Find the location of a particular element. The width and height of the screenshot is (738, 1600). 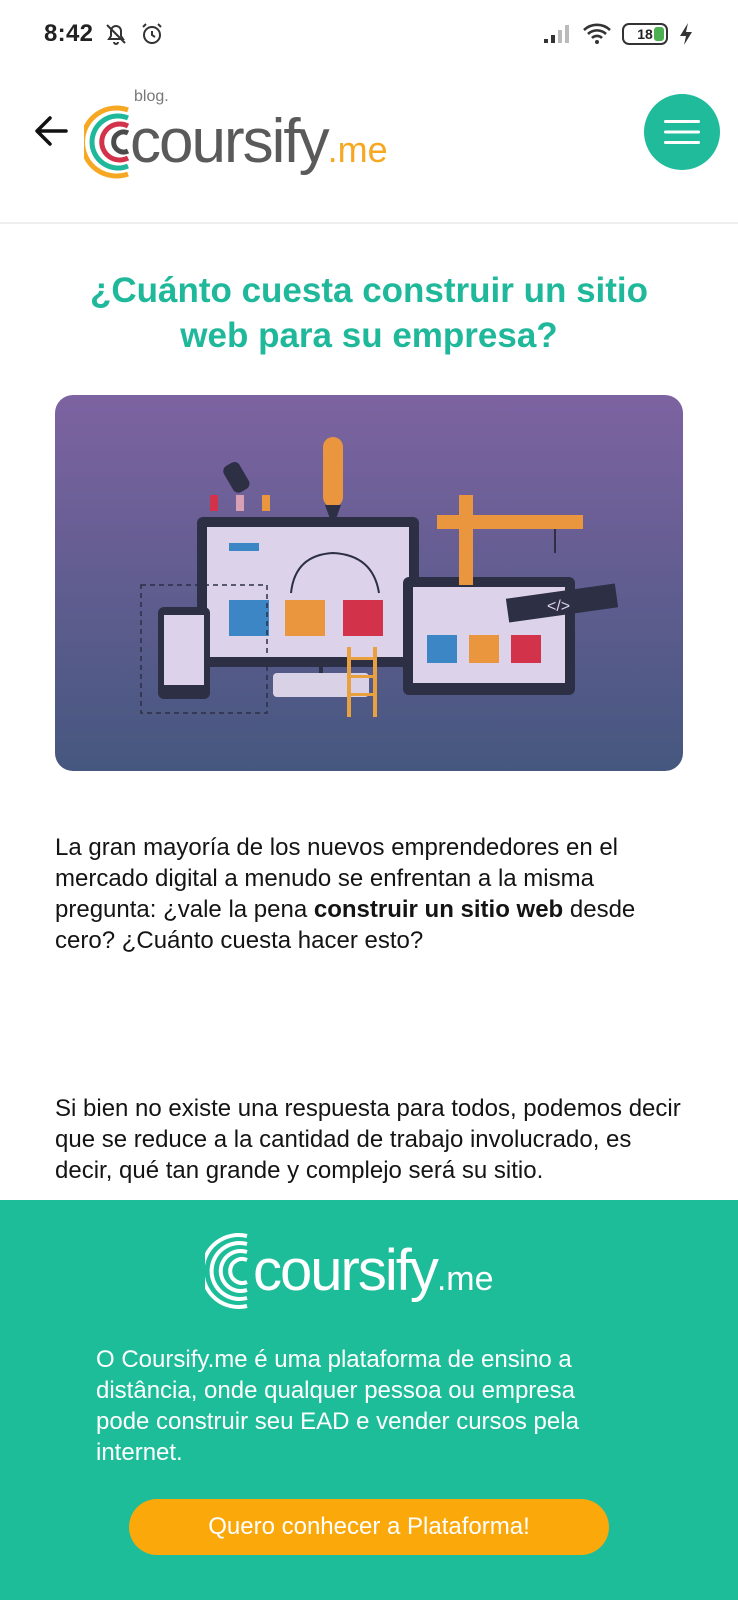

logo-main: coursify is located at coordinates (230, 141).